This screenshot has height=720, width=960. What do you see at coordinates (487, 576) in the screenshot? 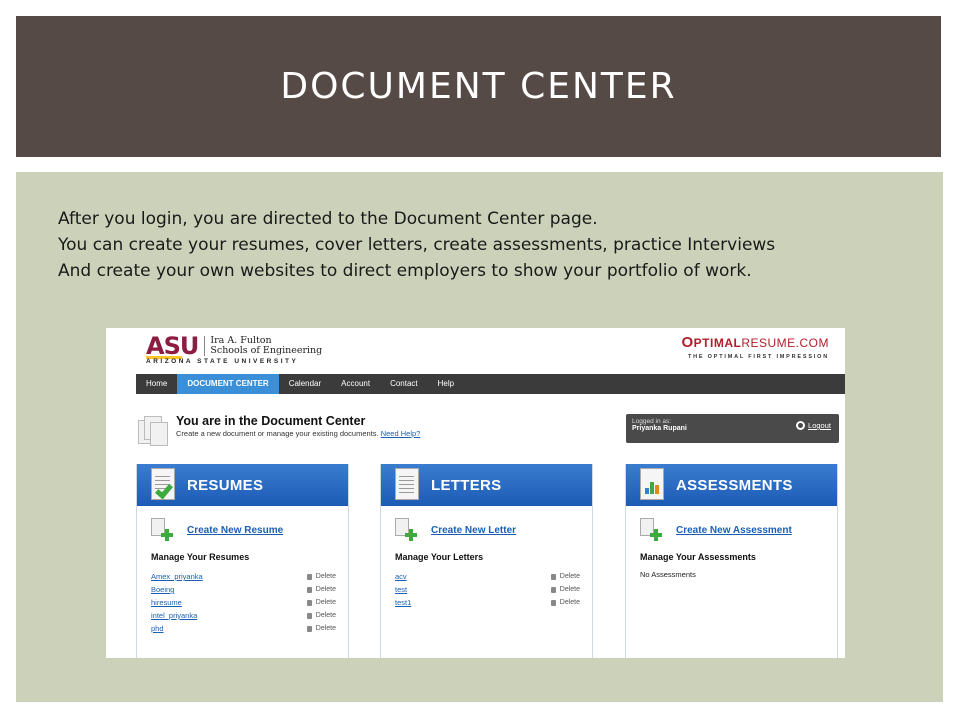
I see `list-item: acv Delete` at bounding box center [487, 576].